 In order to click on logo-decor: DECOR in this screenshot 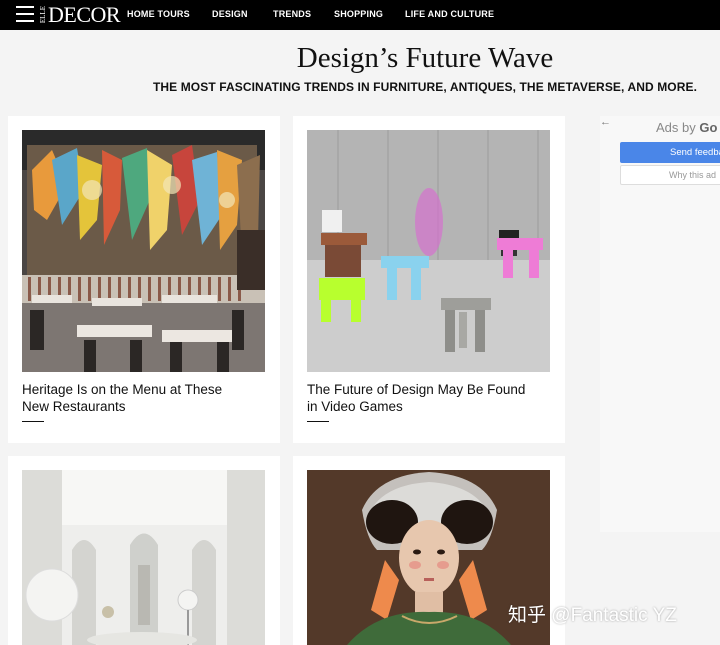, I will do `click(84, 14)`.